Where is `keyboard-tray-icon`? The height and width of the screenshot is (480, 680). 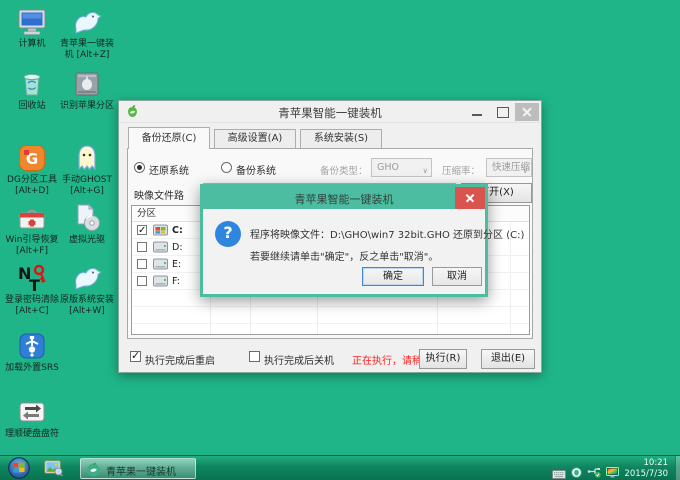 keyboard-tray-icon is located at coordinates (559, 471).